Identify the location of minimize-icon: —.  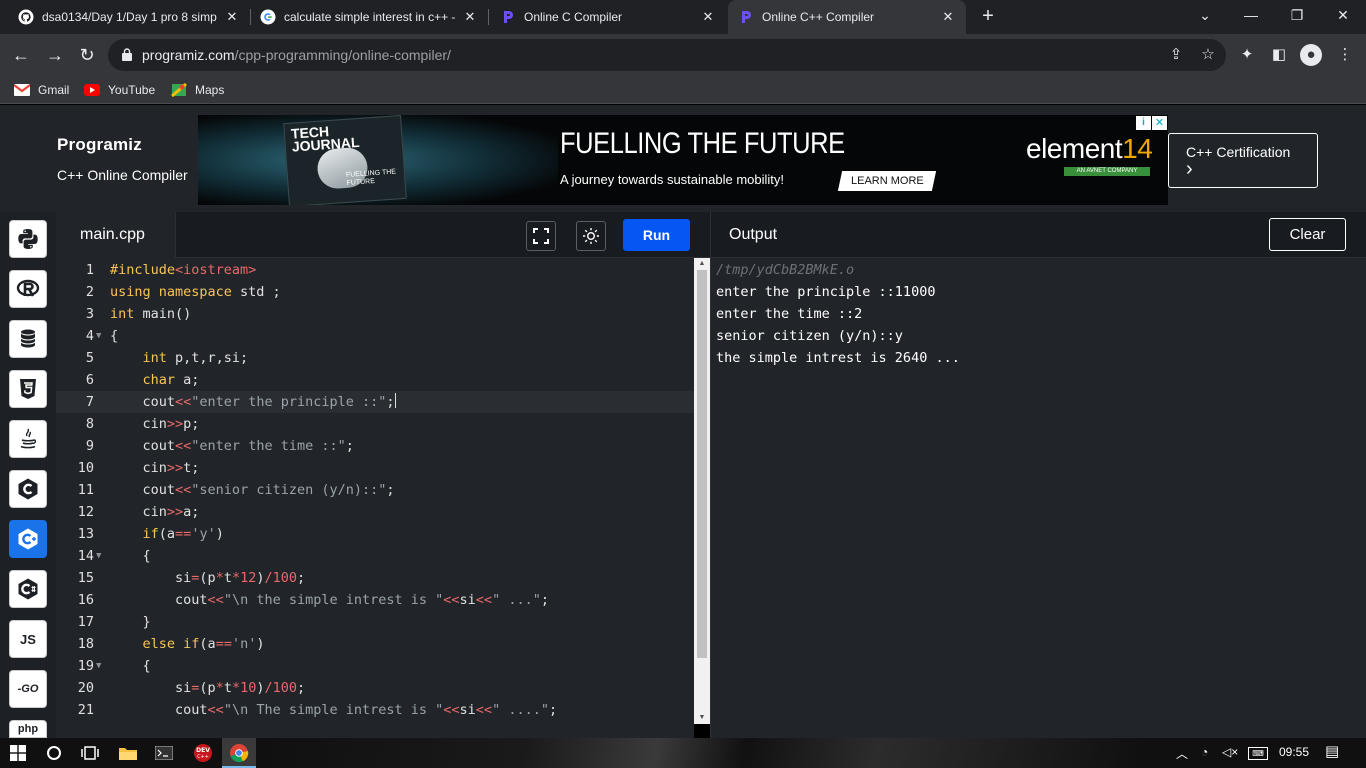
(1251, 15).